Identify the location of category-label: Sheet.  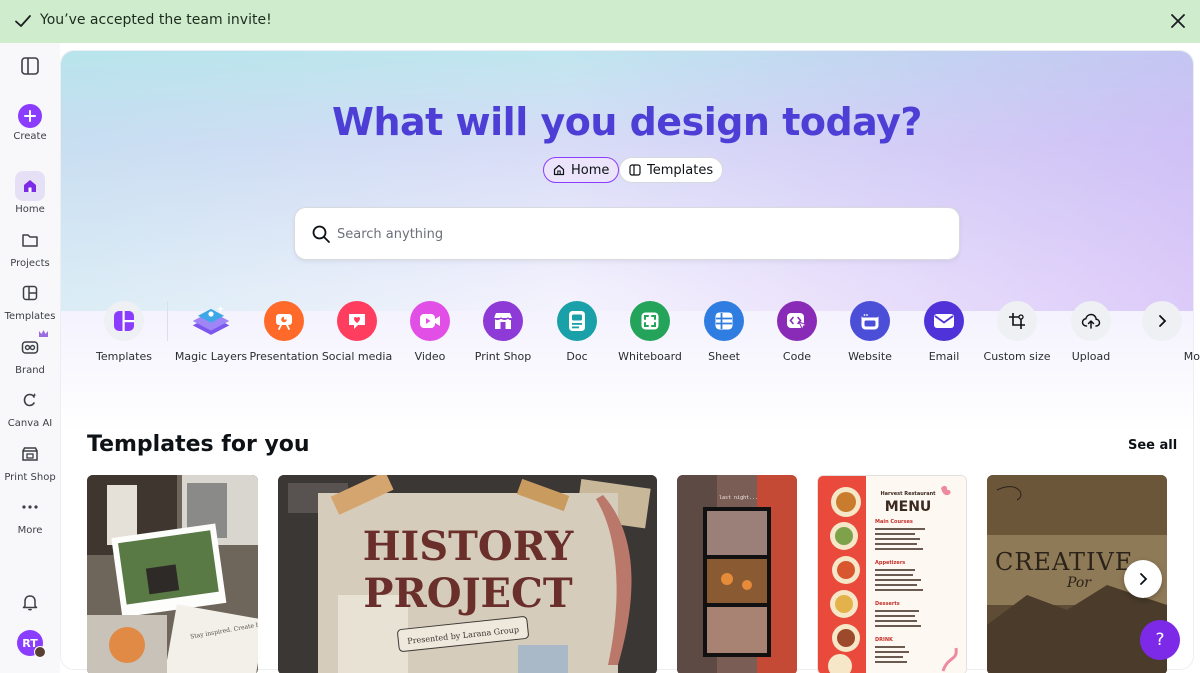
(724, 356).